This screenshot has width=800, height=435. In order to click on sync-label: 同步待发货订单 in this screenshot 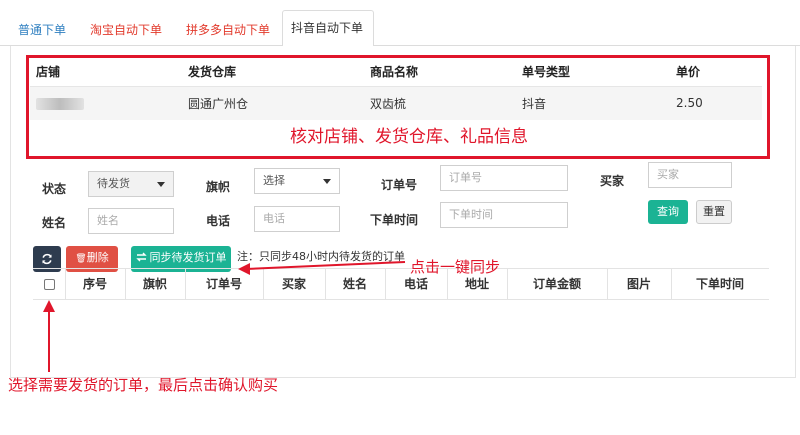, I will do `click(188, 257)`.